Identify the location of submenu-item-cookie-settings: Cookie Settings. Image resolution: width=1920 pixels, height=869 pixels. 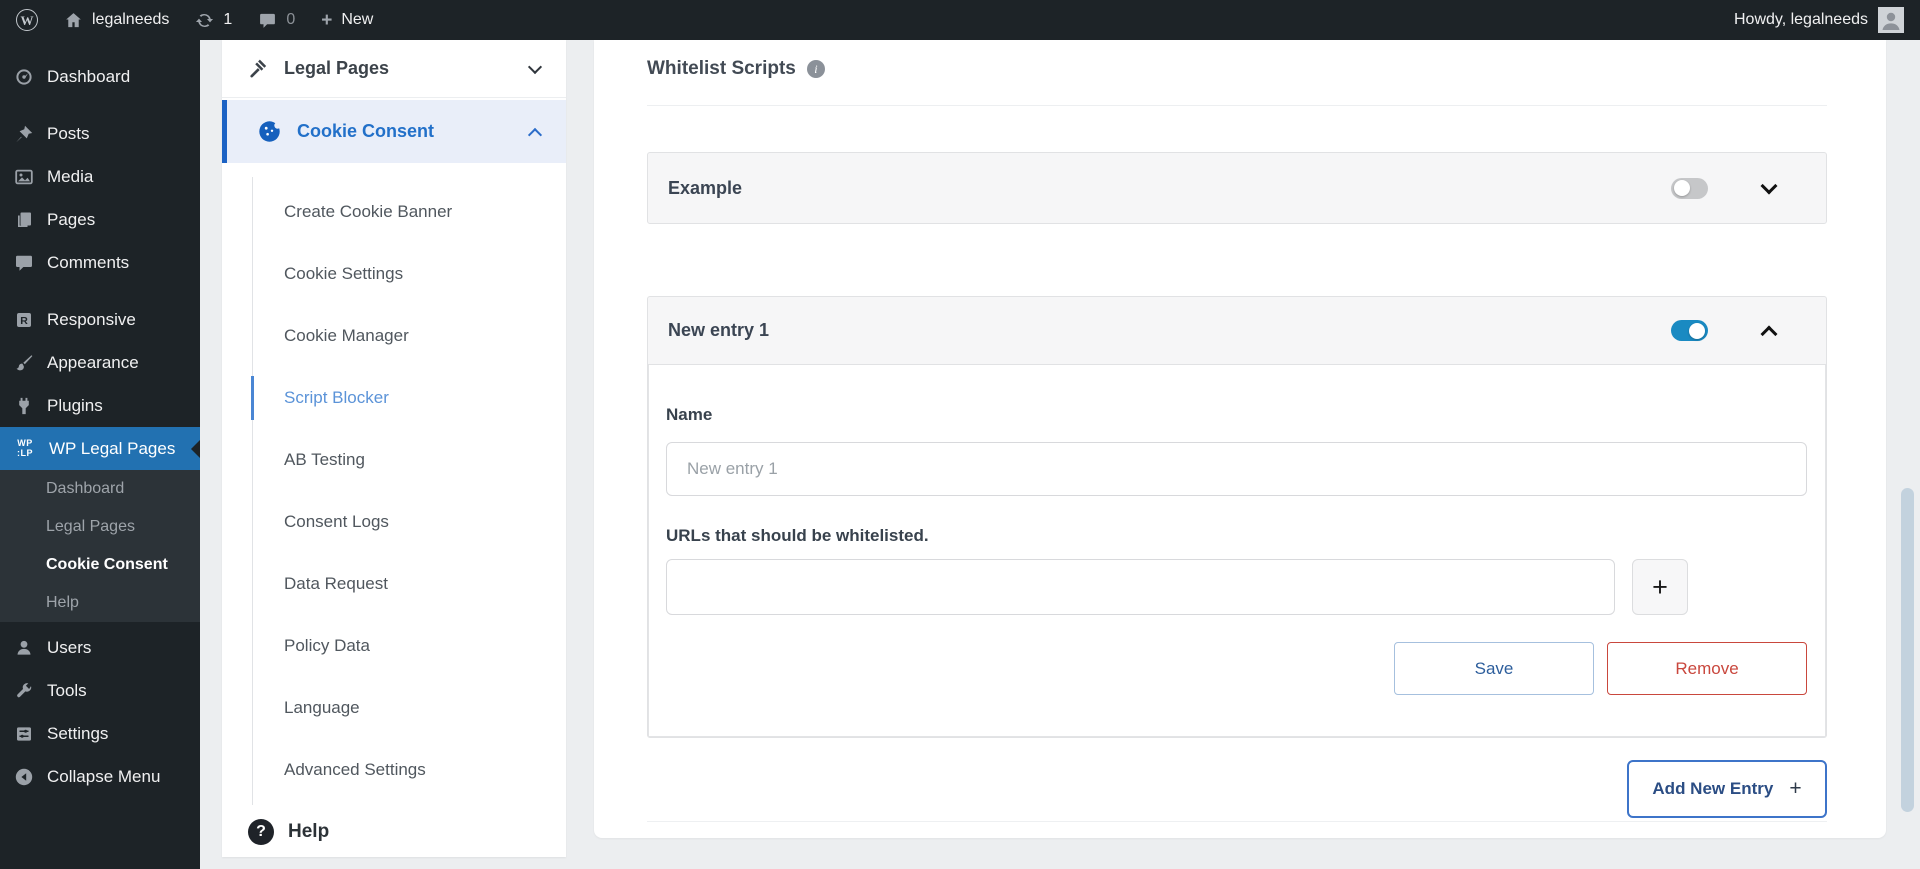
(409, 274).